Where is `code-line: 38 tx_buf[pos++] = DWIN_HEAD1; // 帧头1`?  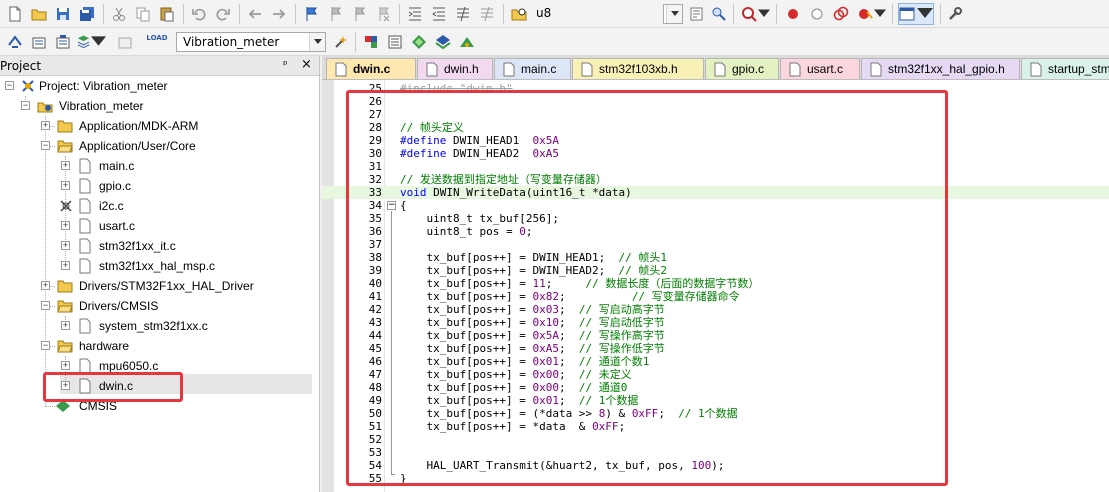 code-line: 38 tx_buf[pos++] = DWIN_HEAD1; // 帧头1 is located at coordinates (715, 257).